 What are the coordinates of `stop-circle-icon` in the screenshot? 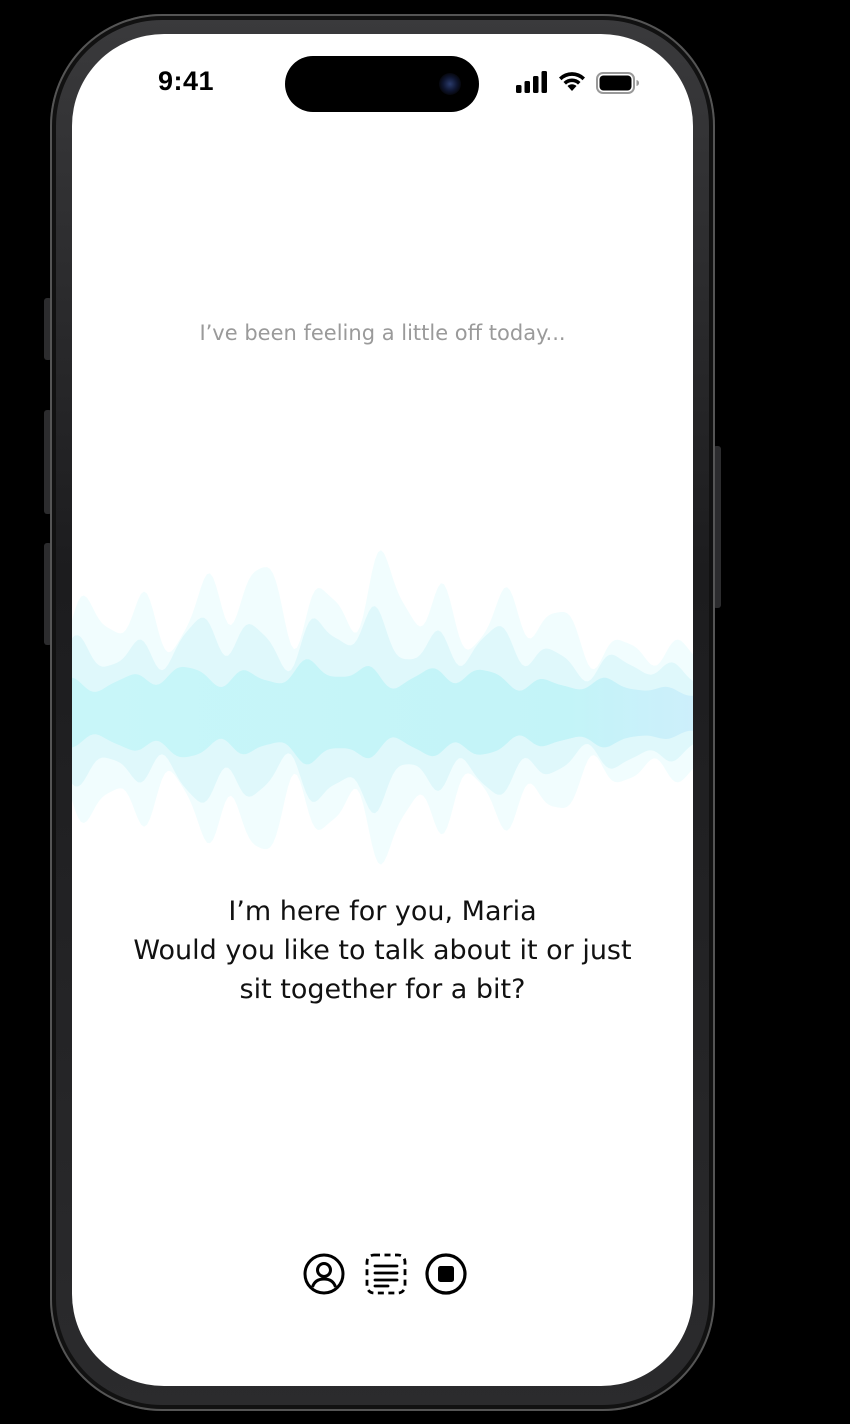 It's located at (446, 1274).